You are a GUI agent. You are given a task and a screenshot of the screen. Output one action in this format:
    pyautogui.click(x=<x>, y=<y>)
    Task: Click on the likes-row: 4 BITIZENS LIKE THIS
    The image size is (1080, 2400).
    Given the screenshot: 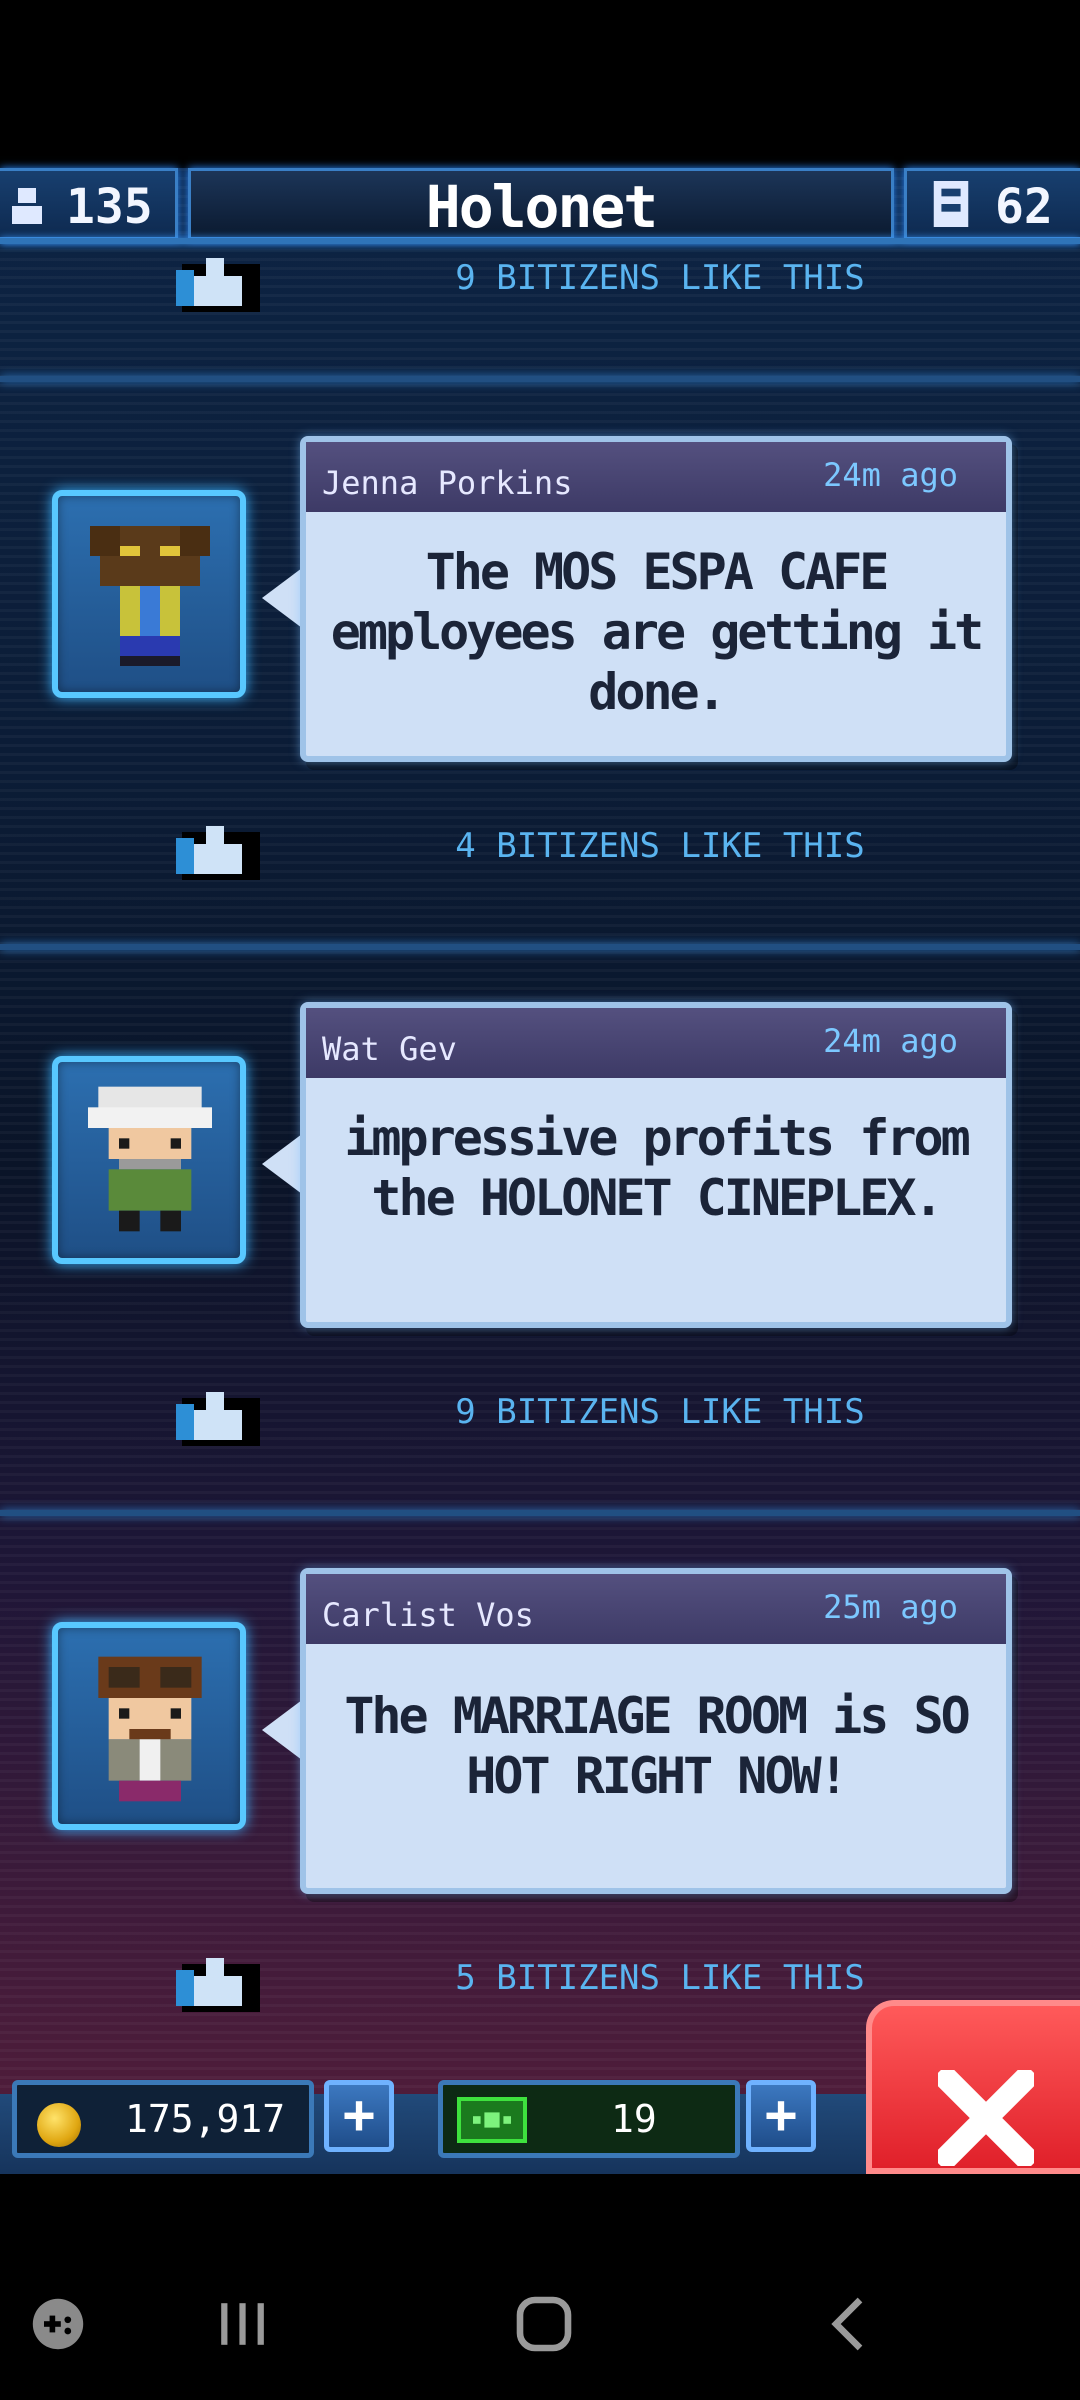 What is the action you would take?
    pyautogui.click(x=540, y=850)
    